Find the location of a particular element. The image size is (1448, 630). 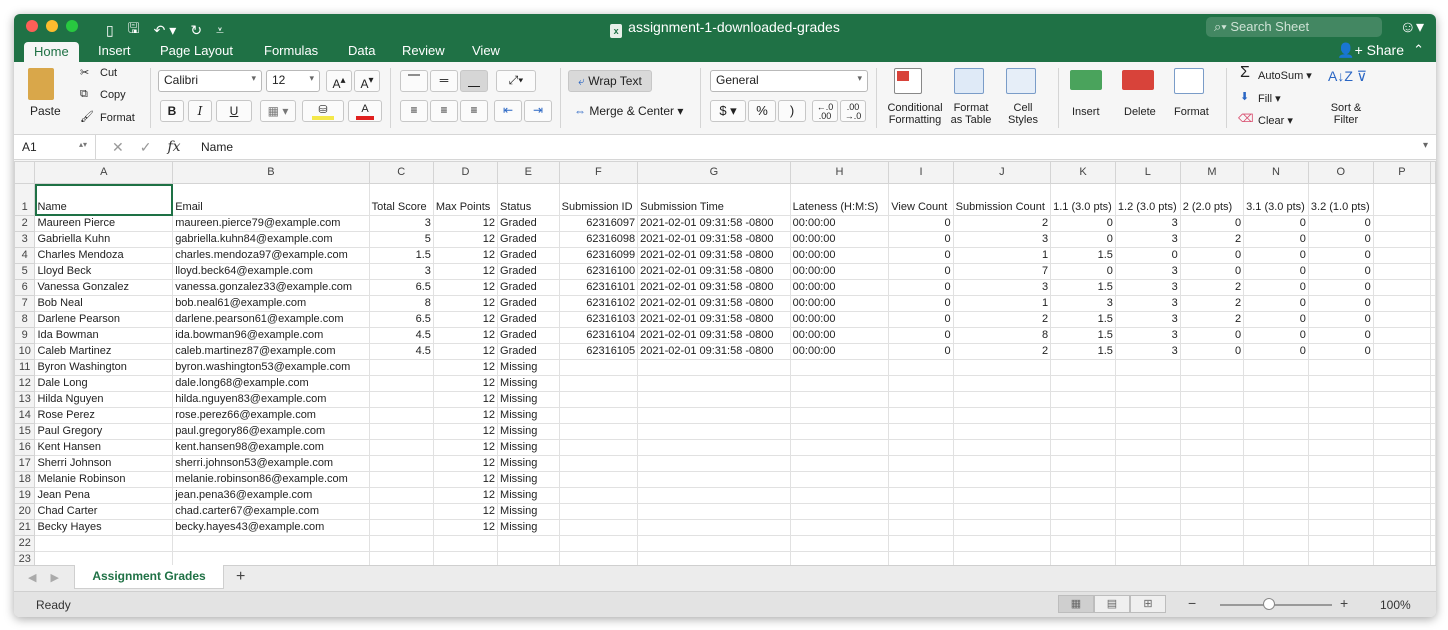

zoom-slider-handle is located at coordinates (1269, 604).